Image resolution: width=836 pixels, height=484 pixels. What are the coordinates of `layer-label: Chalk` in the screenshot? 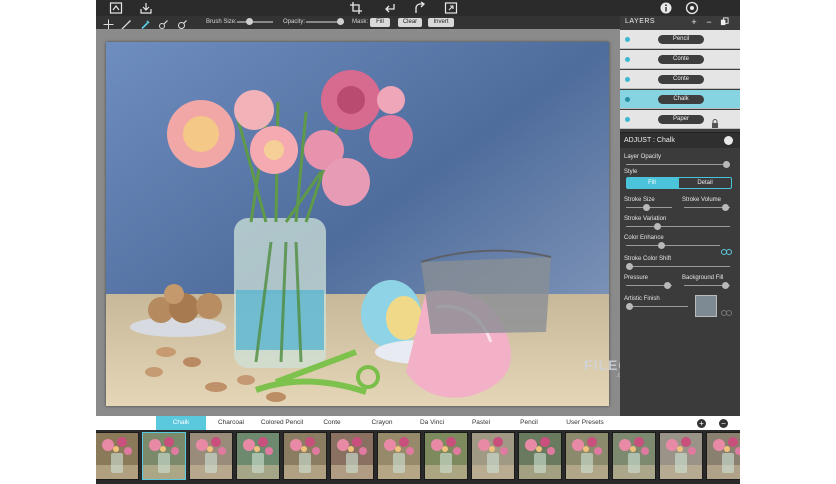 It's located at (681, 99).